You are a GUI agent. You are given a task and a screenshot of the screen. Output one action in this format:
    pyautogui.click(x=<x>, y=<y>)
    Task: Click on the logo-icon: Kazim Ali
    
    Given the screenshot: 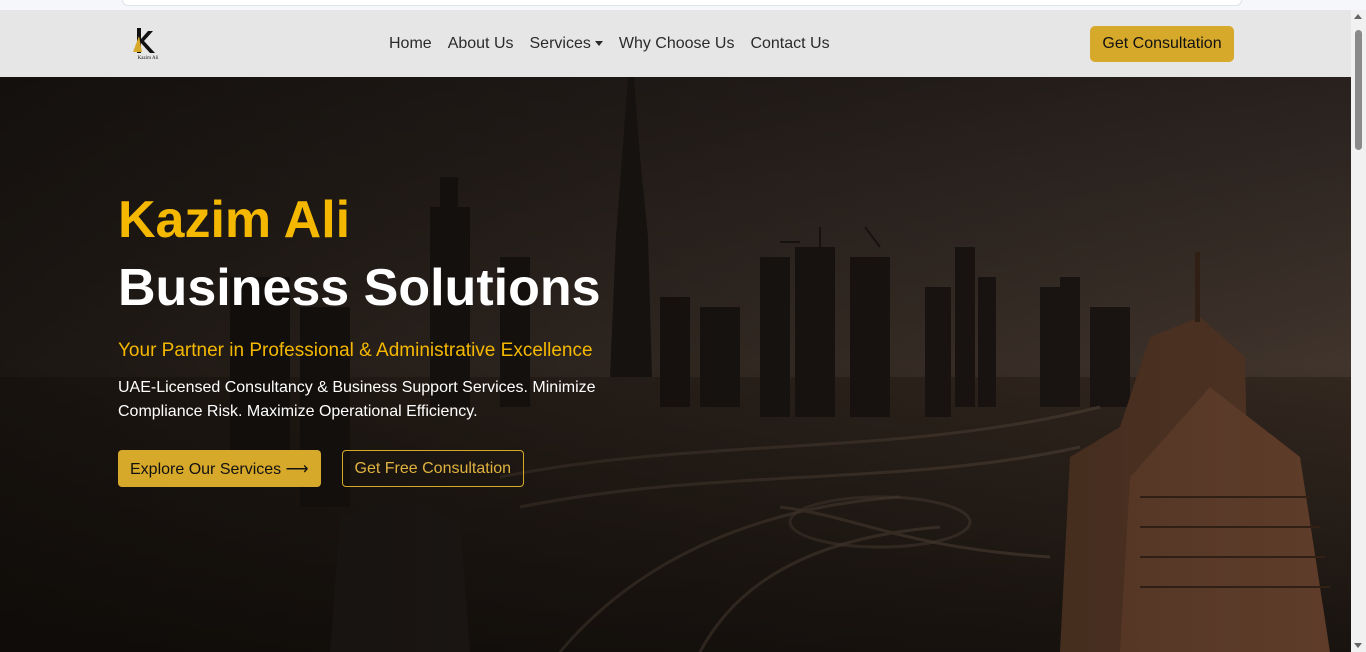 What is the action you would take?
    pyautogui.click(x=146, y=44)
    